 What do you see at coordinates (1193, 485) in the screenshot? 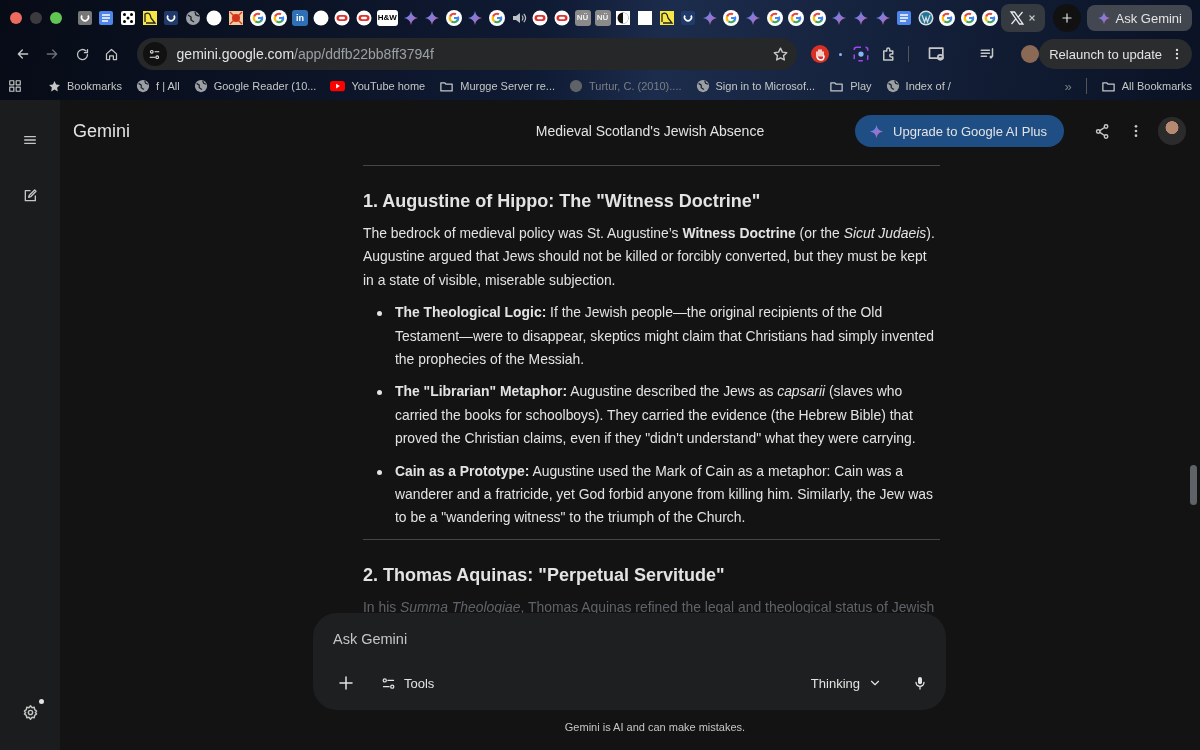
I see `scrollbar-thumb` at bounding box center [1193, 485].